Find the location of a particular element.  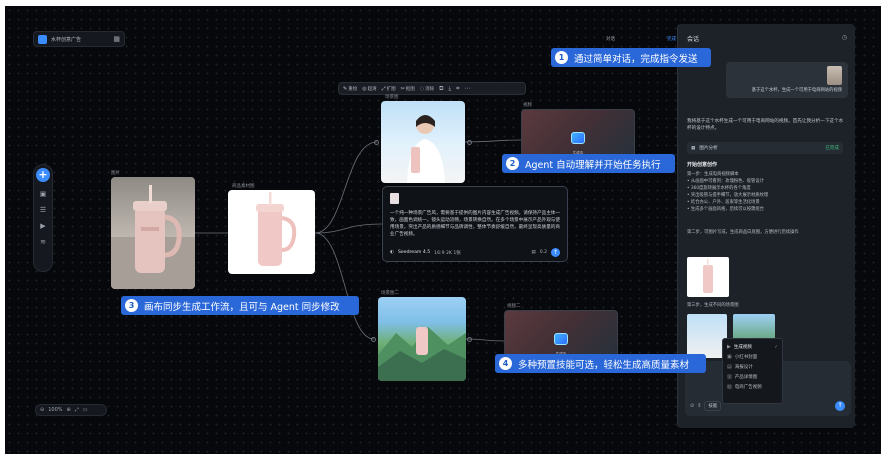

send-icon: ↑ is located at coordinates (555, 252).